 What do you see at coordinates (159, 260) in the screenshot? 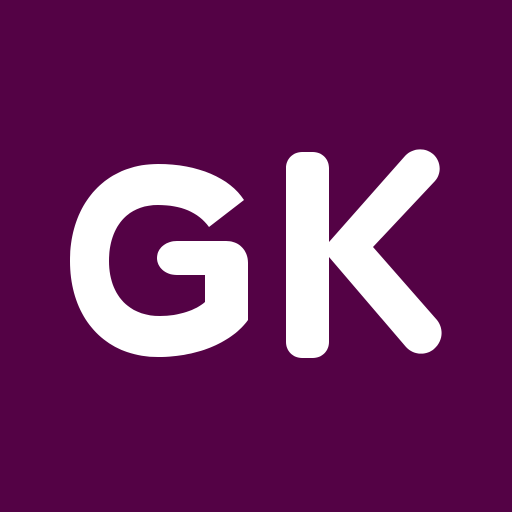
I see `letter-g-glyph` at bounding box center [159, 260].